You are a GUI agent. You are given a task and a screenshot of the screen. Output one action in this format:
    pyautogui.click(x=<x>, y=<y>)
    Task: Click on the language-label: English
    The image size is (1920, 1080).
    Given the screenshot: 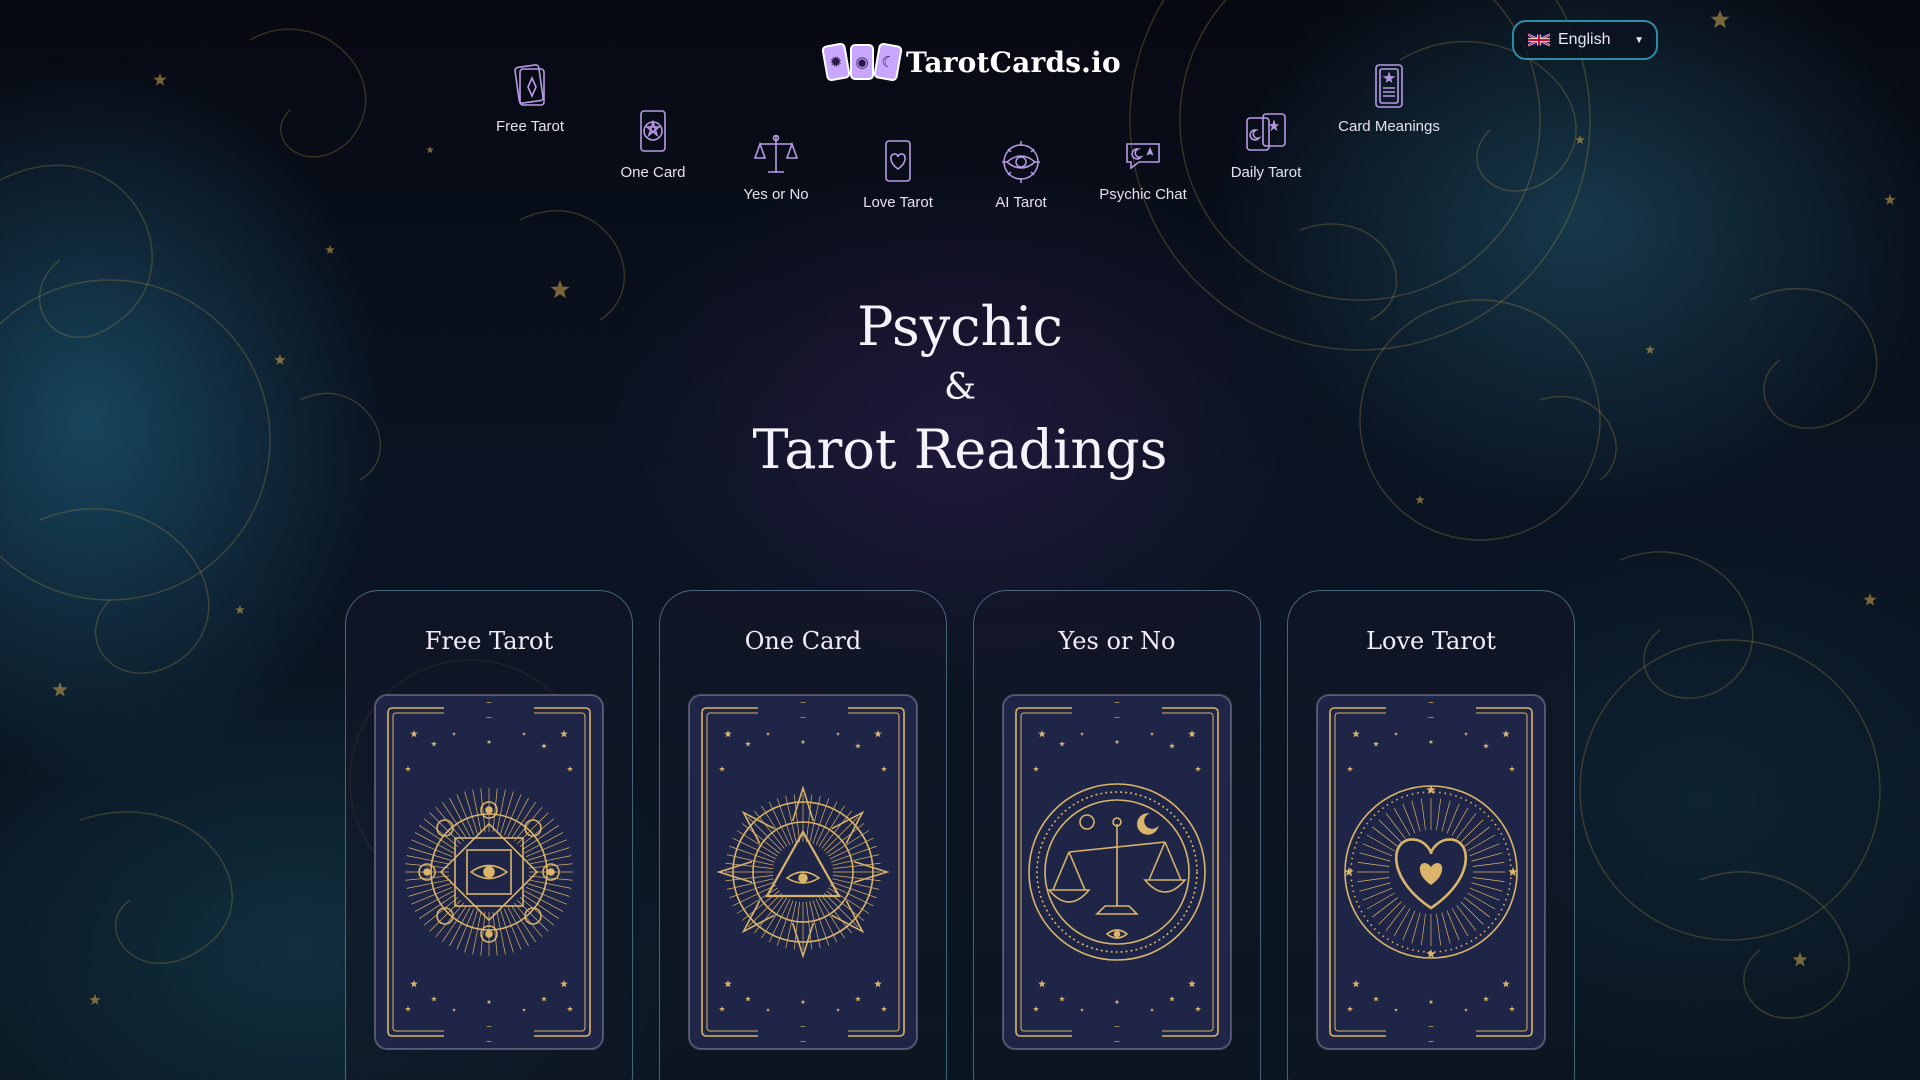 What is the action you would take?
    pyautogui.click(x=1584, y=39)
    